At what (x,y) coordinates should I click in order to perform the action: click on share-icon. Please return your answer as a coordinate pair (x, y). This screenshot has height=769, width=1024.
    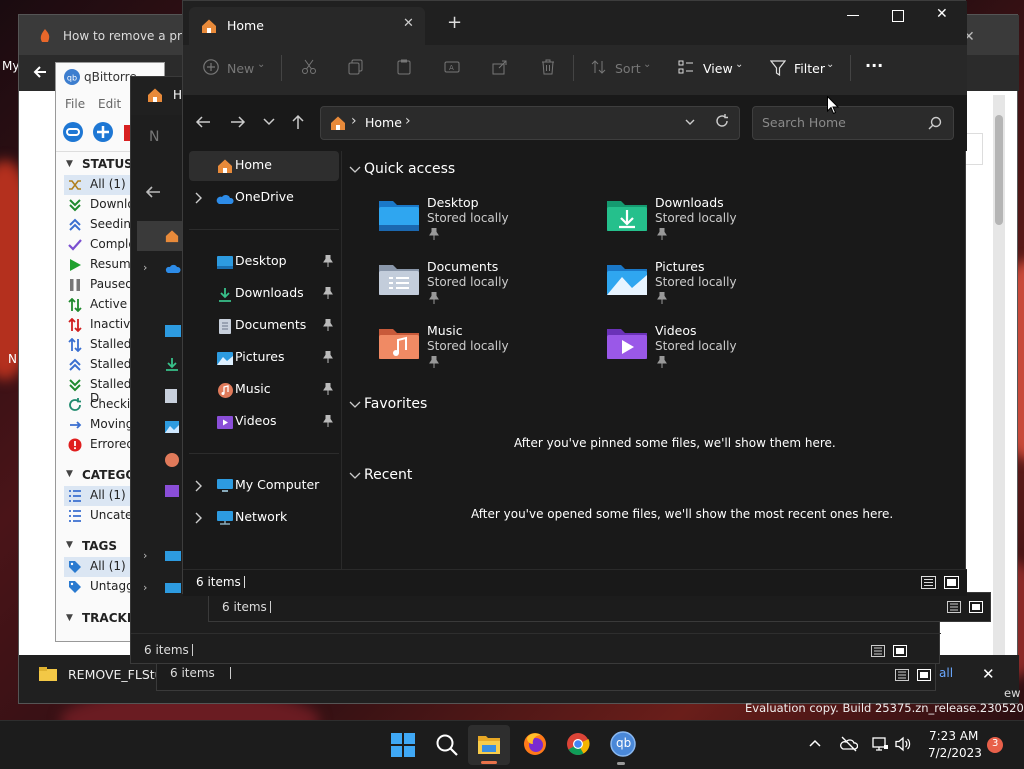
    Looking at the image, I should click on (500, 67).